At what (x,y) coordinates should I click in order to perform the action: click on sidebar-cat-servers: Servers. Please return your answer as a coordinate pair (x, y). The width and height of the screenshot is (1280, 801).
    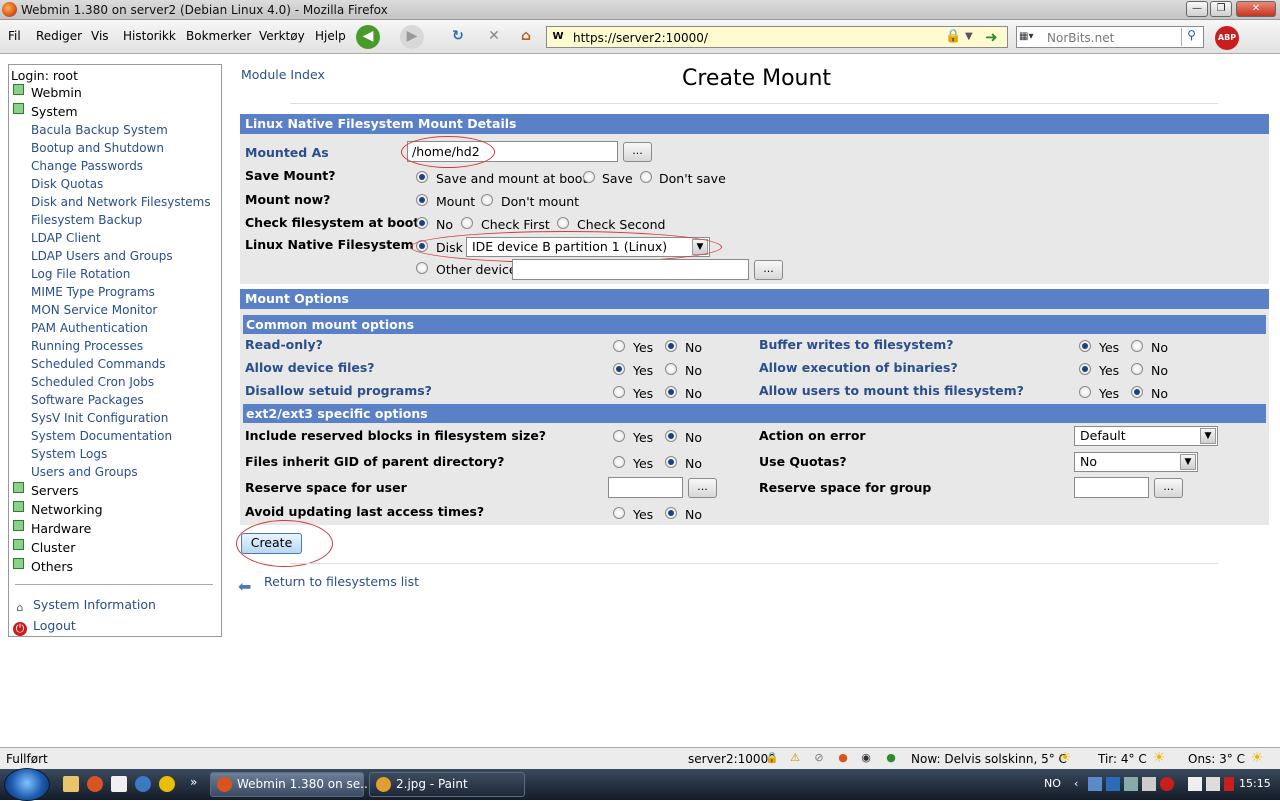
    Looking at the image, I should click on (46, 490).